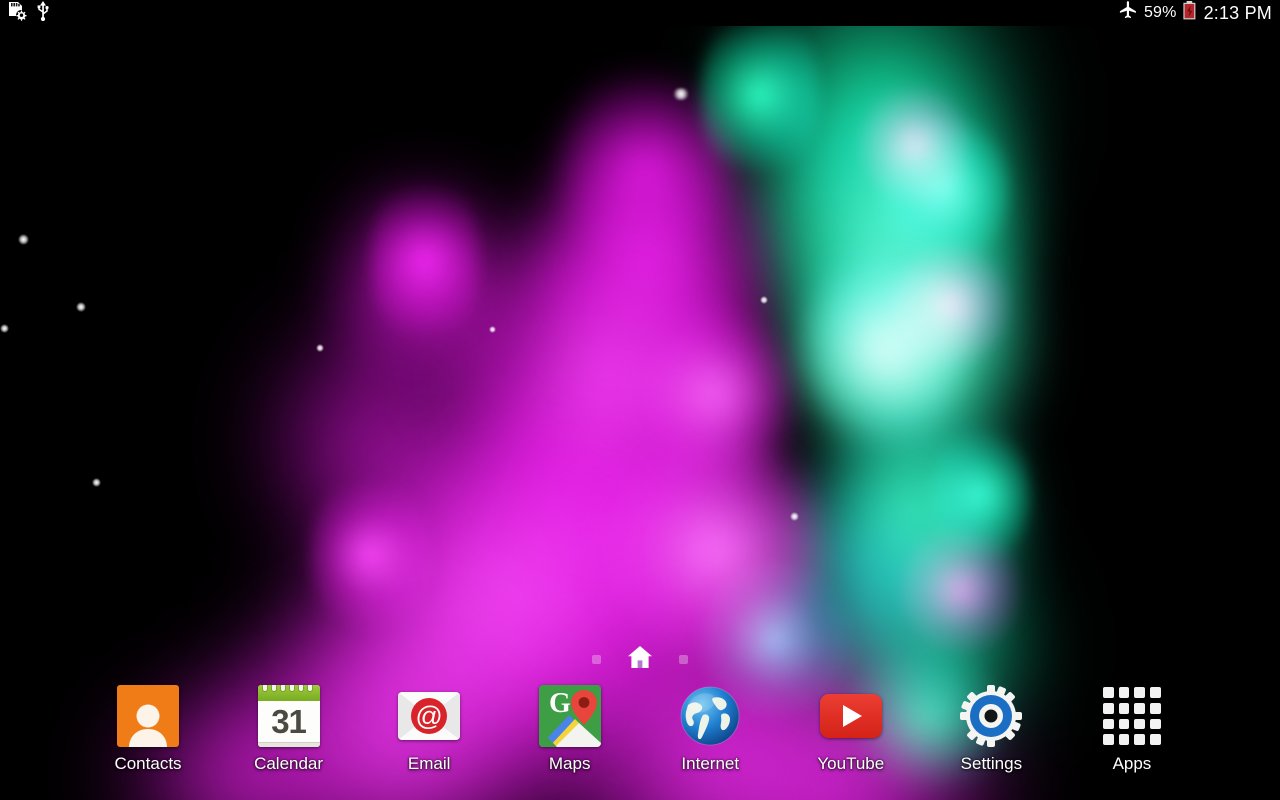  What do you see at coordinates (710, 763) in the screenshot?
I see `dock-label-internet: Internet` at bounding box center [710, 763].